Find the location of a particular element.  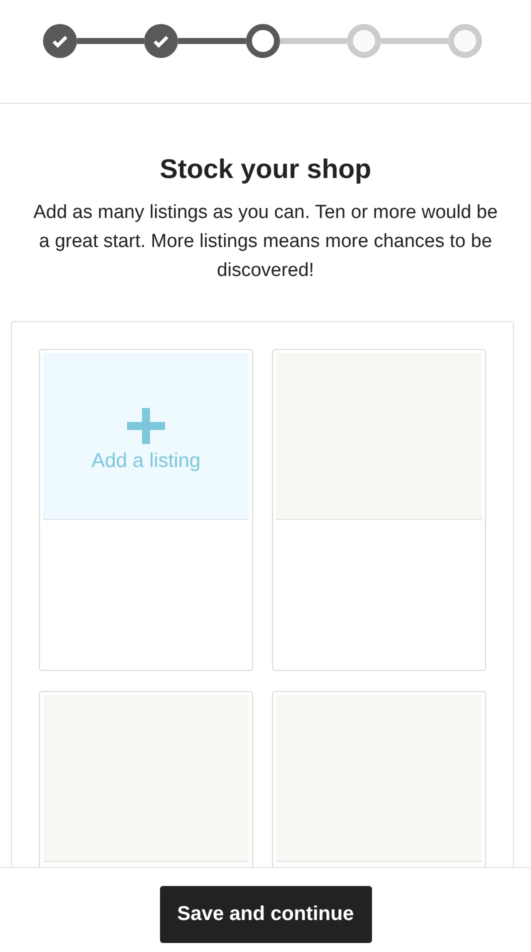

description-text: Add as many listings as you can. Ten or more would be a great start. More listings means more chances to be discovered! is located at coordinates (265, 242).